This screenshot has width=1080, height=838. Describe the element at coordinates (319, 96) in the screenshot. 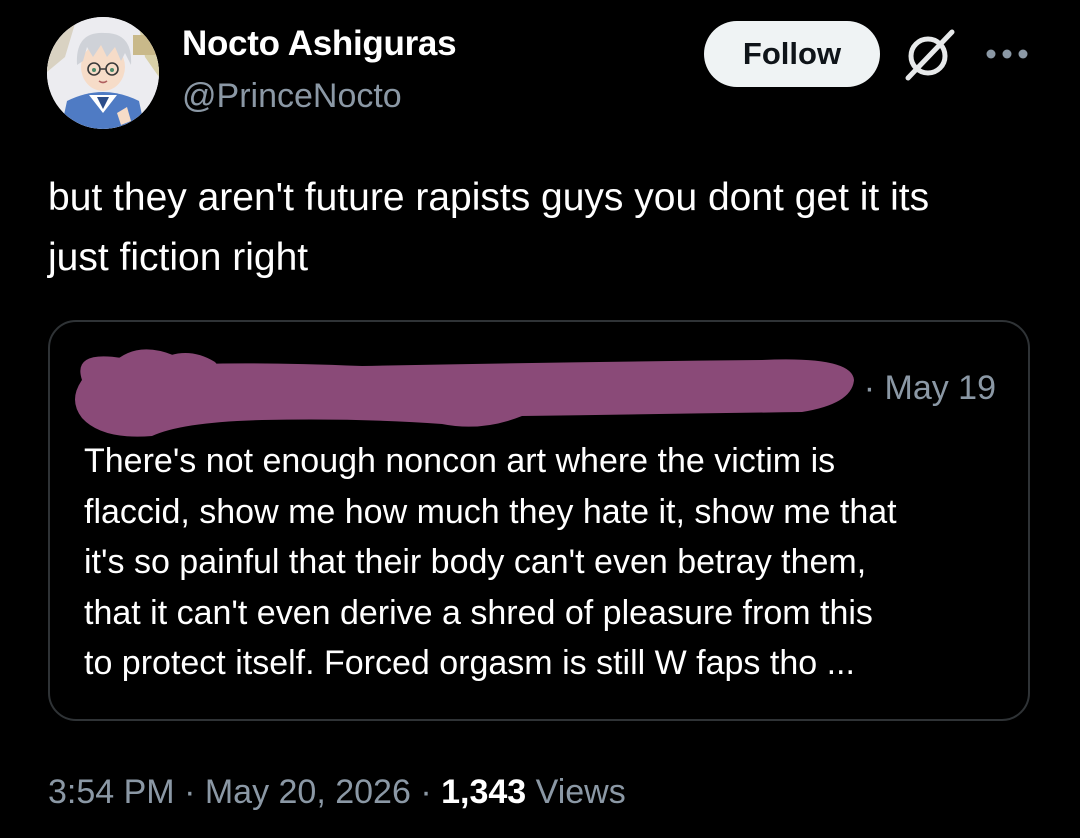

I see `author-handle: @PrinceNocto` at that location.